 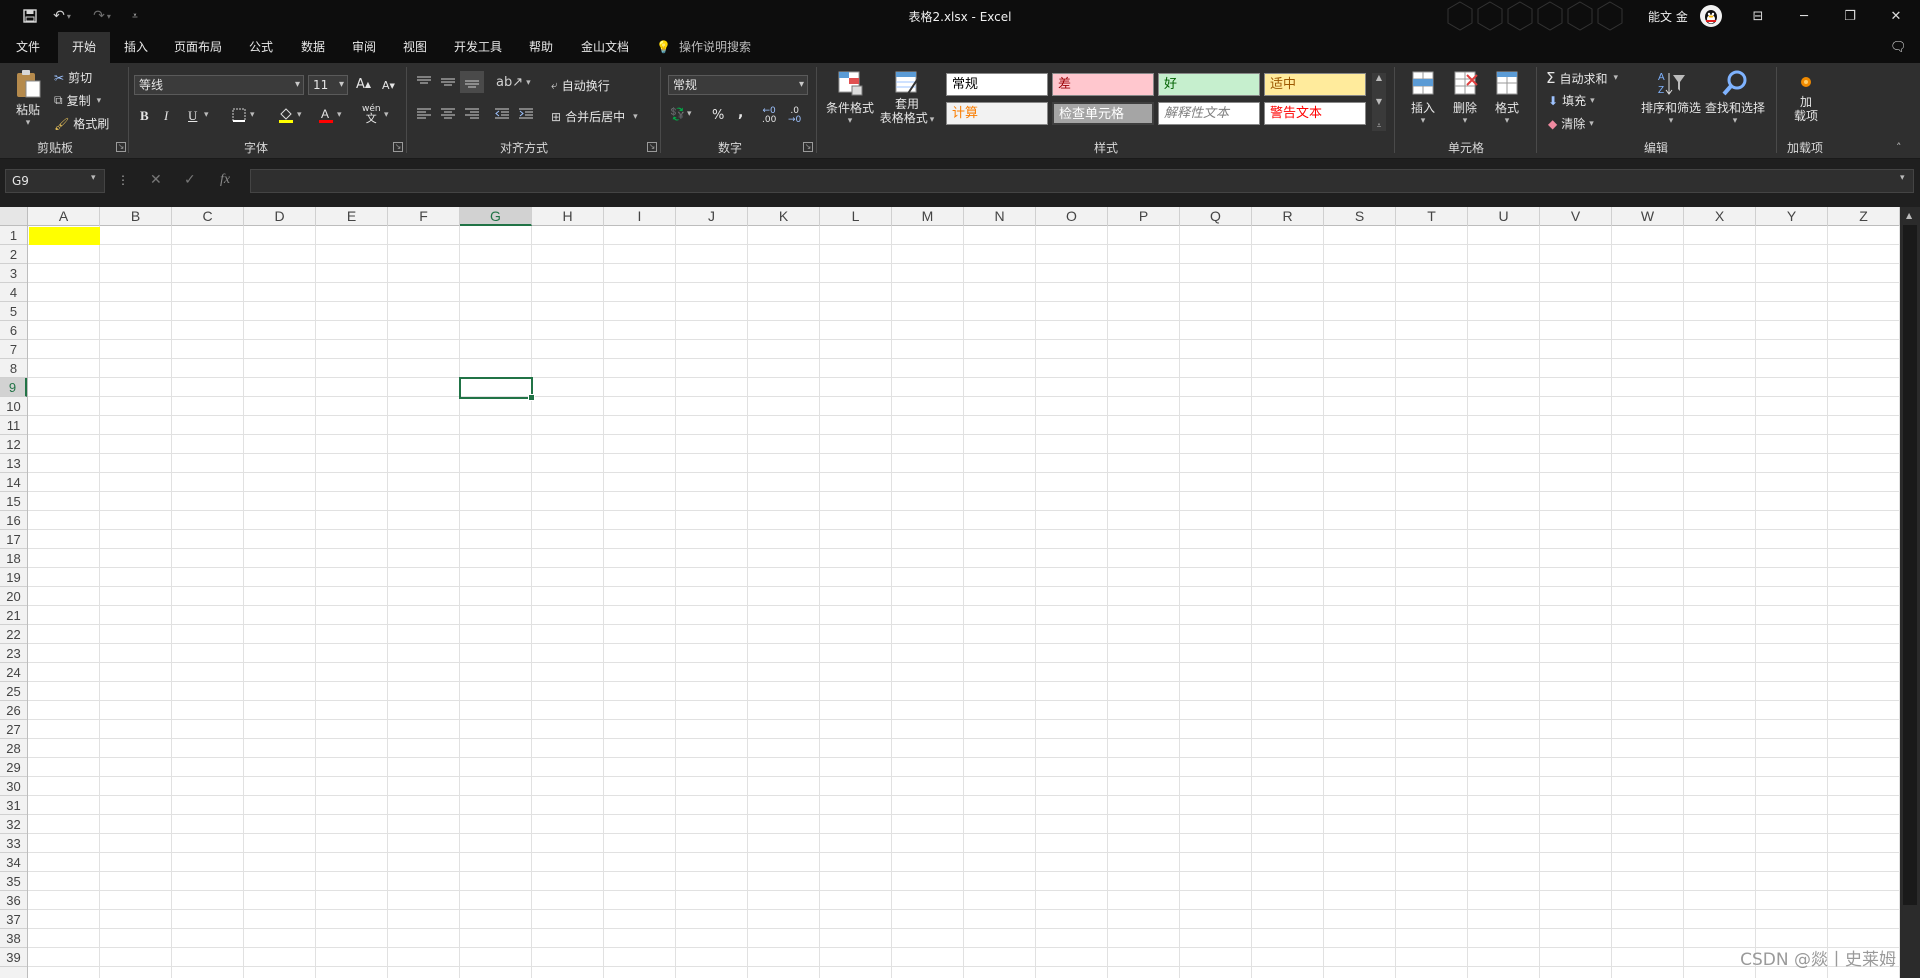 What do you see at coordinates (1360, 216) in the screenshot?
I see `column-header-s: S` at bounding box center [1360, 216].